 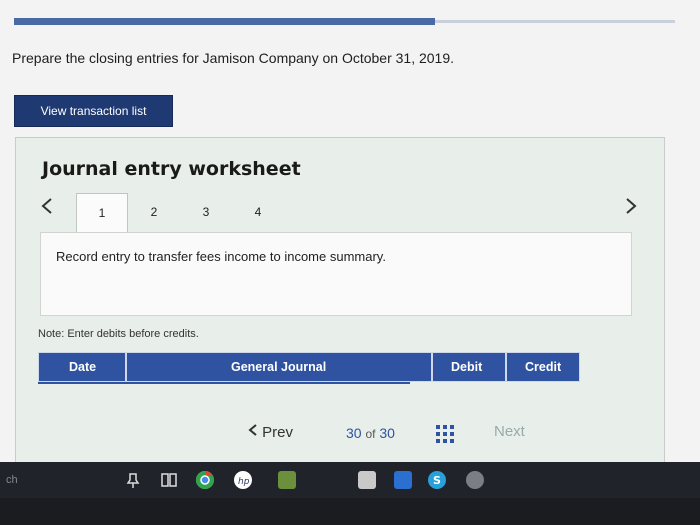 What do you see at coordinates (118, 334) in the screenshot?
I see `note-text: Note: Enter debits before credits.` at bounding box center [118, 334].